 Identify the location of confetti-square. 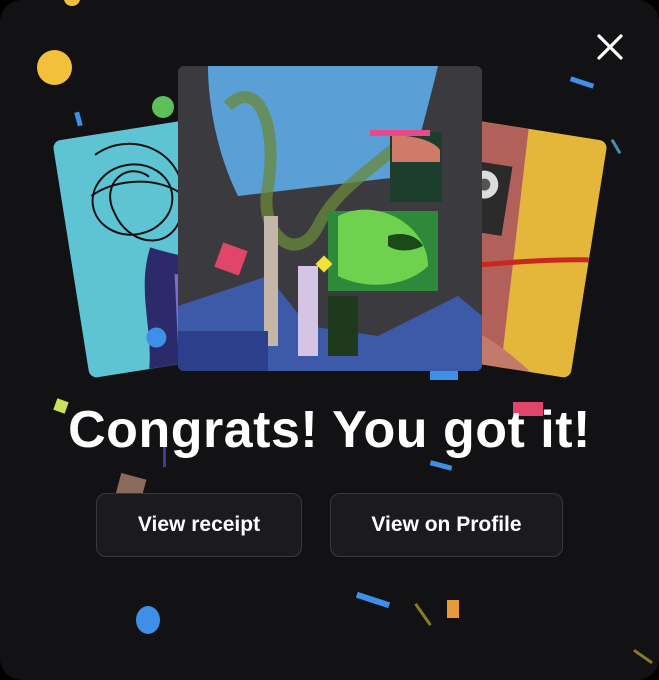
(453, 609).